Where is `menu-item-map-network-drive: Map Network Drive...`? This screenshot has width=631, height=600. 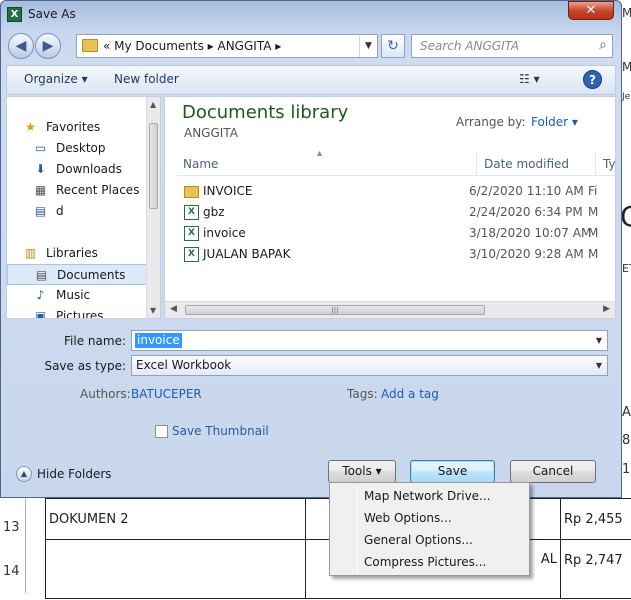 menu-item-map-network-drive: Map Network Drive... is located at coordinates (427, 496).